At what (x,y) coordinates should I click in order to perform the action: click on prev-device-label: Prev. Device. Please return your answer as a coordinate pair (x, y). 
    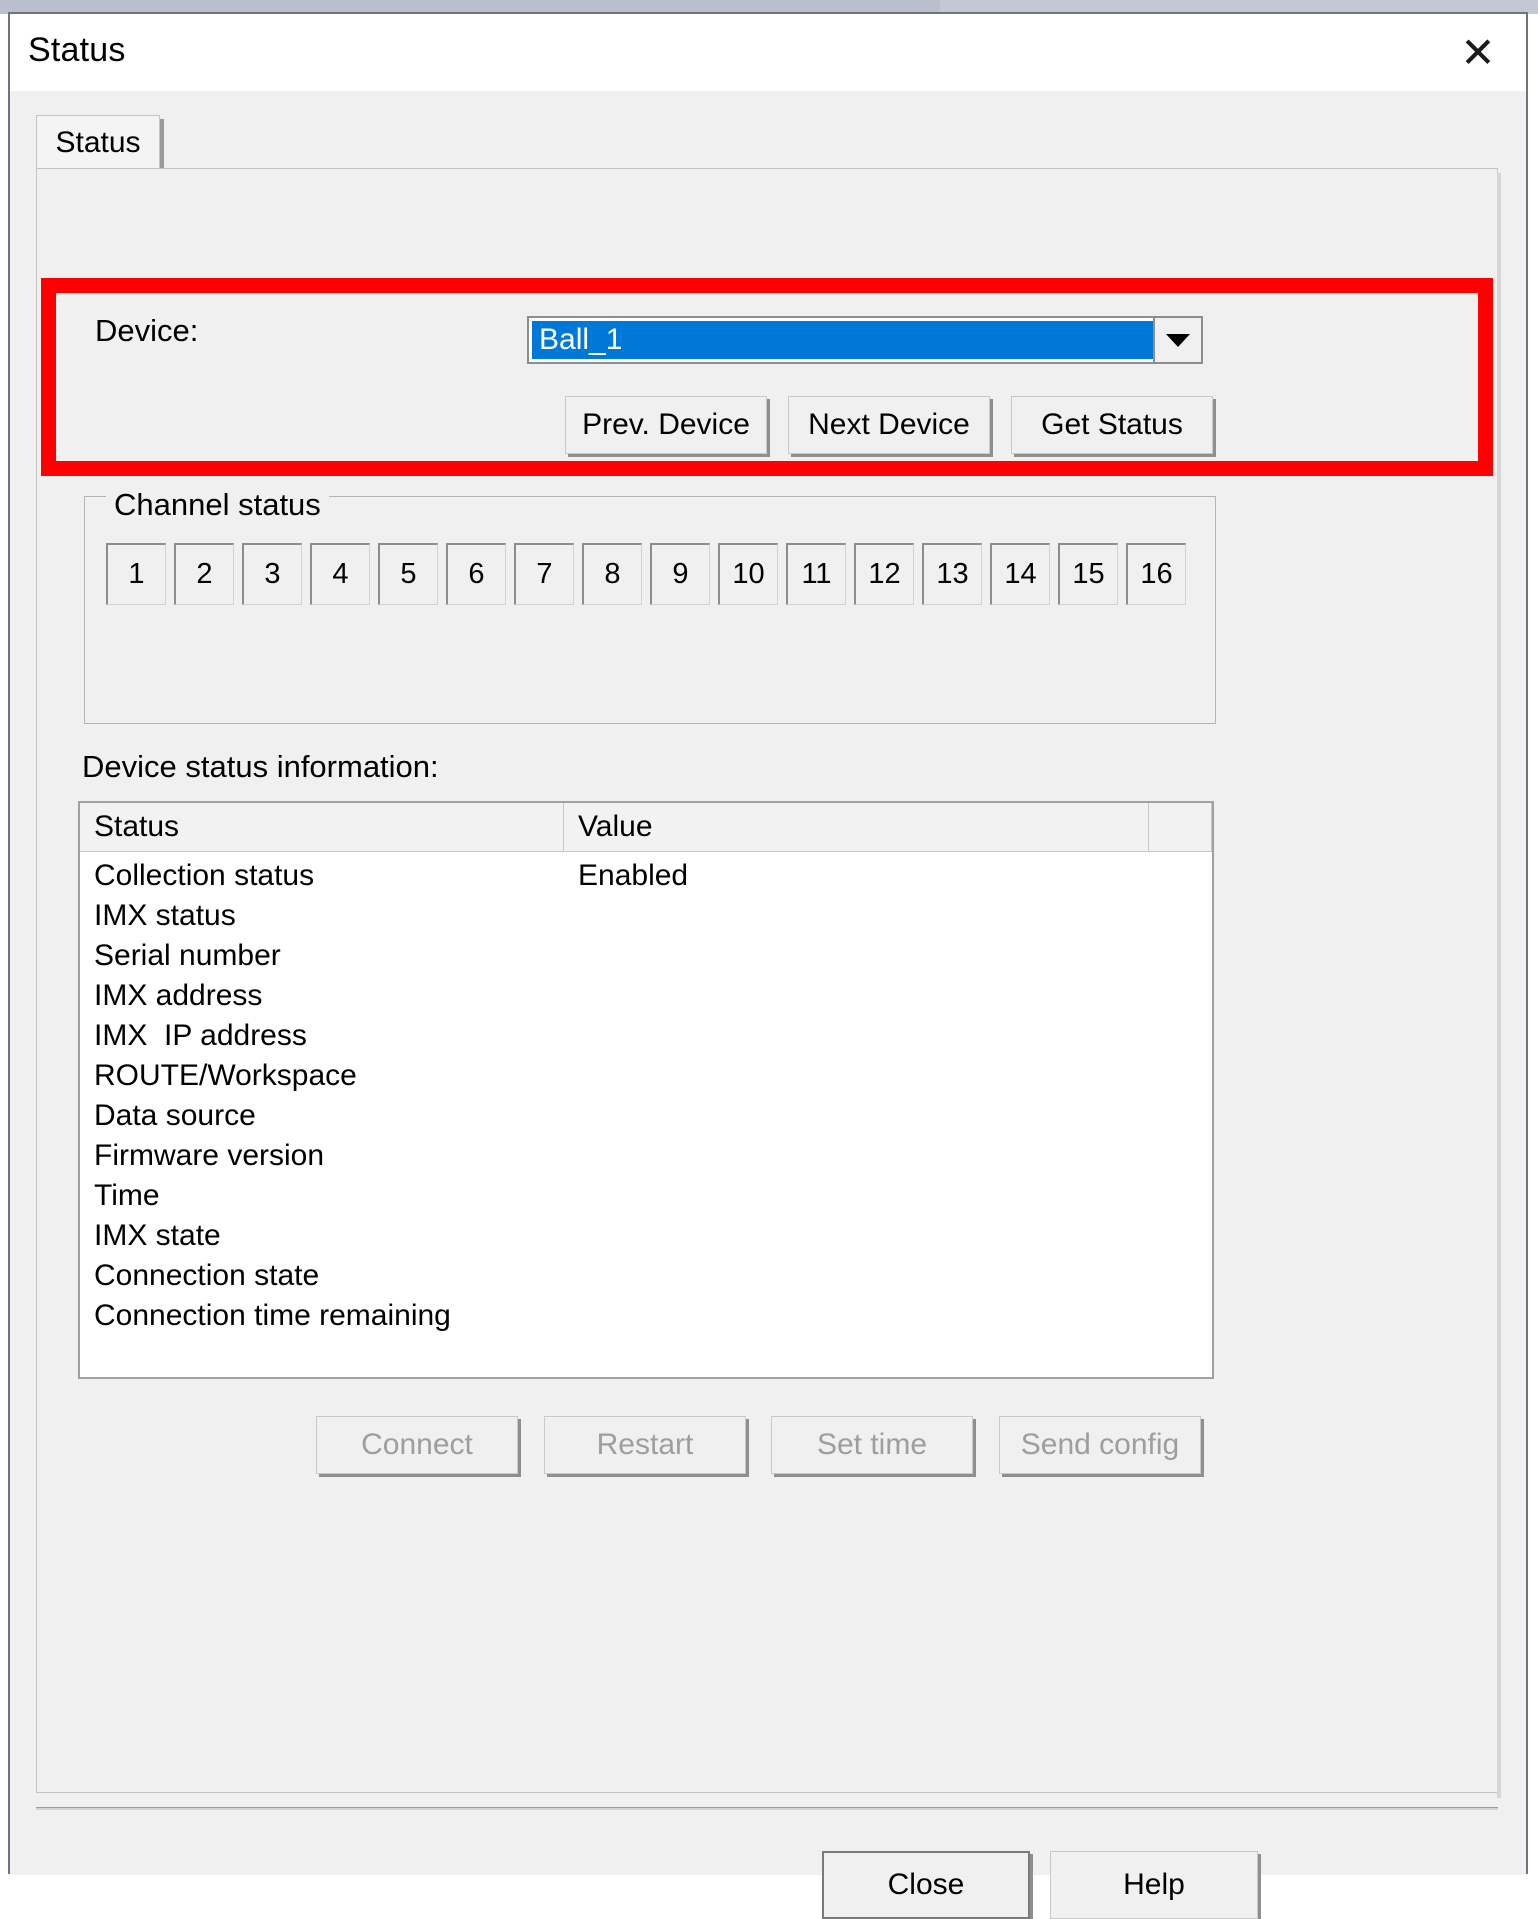
    Looking at the image, I should click on (666, 424).